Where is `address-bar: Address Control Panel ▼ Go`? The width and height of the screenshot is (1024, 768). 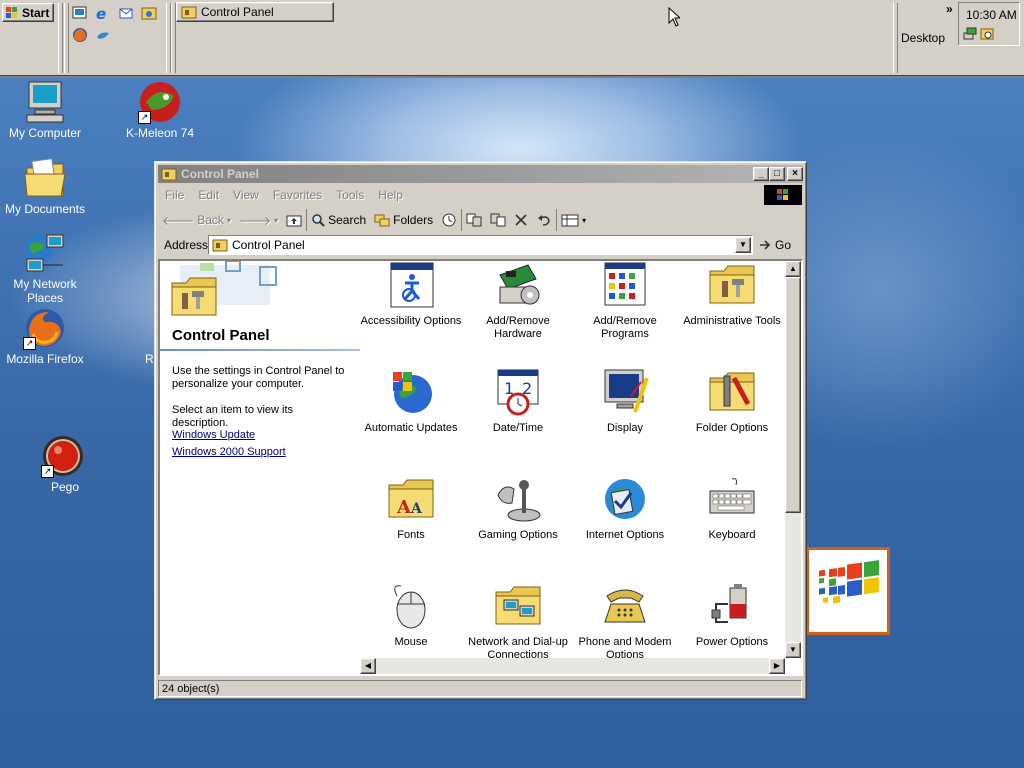 address-bar: Address Control Panel ▼ Go is located at coordinates (480, 245).